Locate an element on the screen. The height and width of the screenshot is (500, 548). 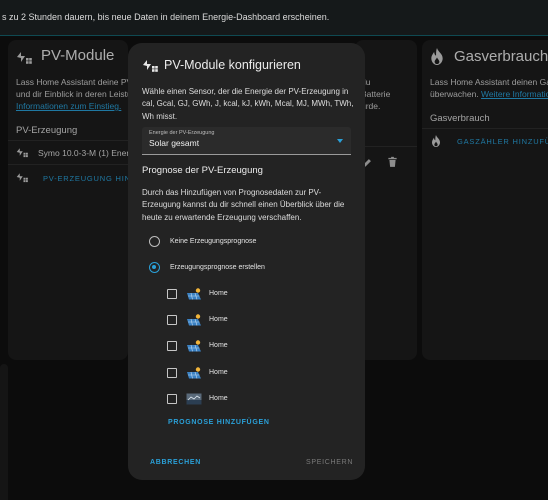
dialog-title: PV-Module konfigurieren is located at coordinates (232, 65).